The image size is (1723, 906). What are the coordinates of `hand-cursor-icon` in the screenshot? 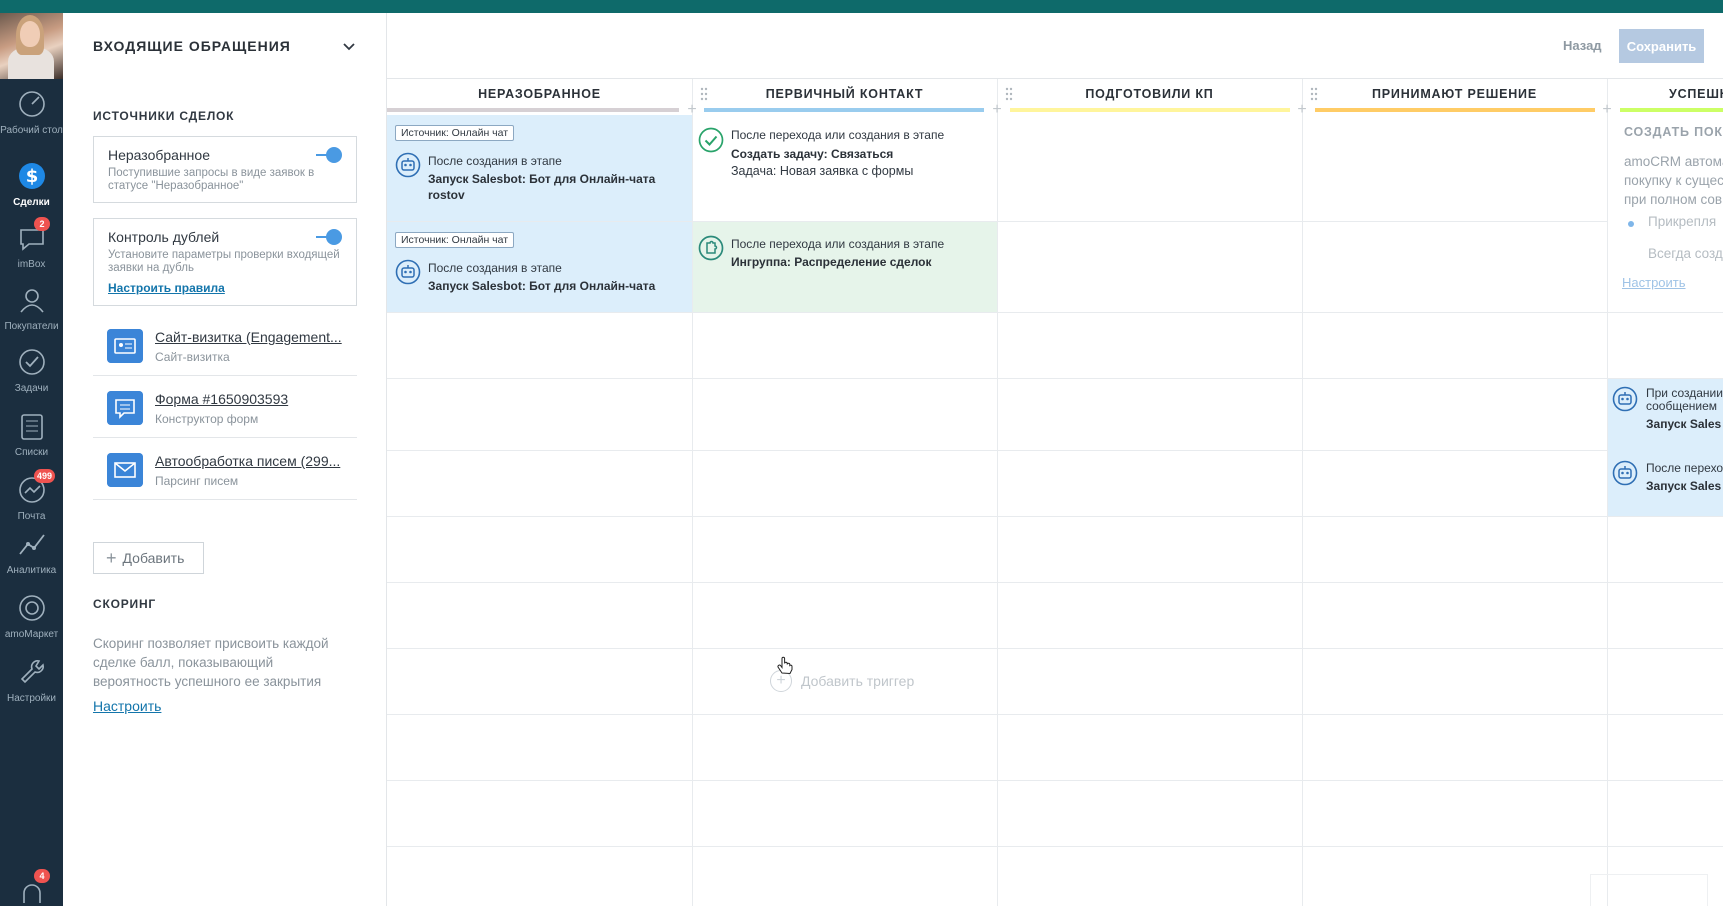 It's located at (785, 665).